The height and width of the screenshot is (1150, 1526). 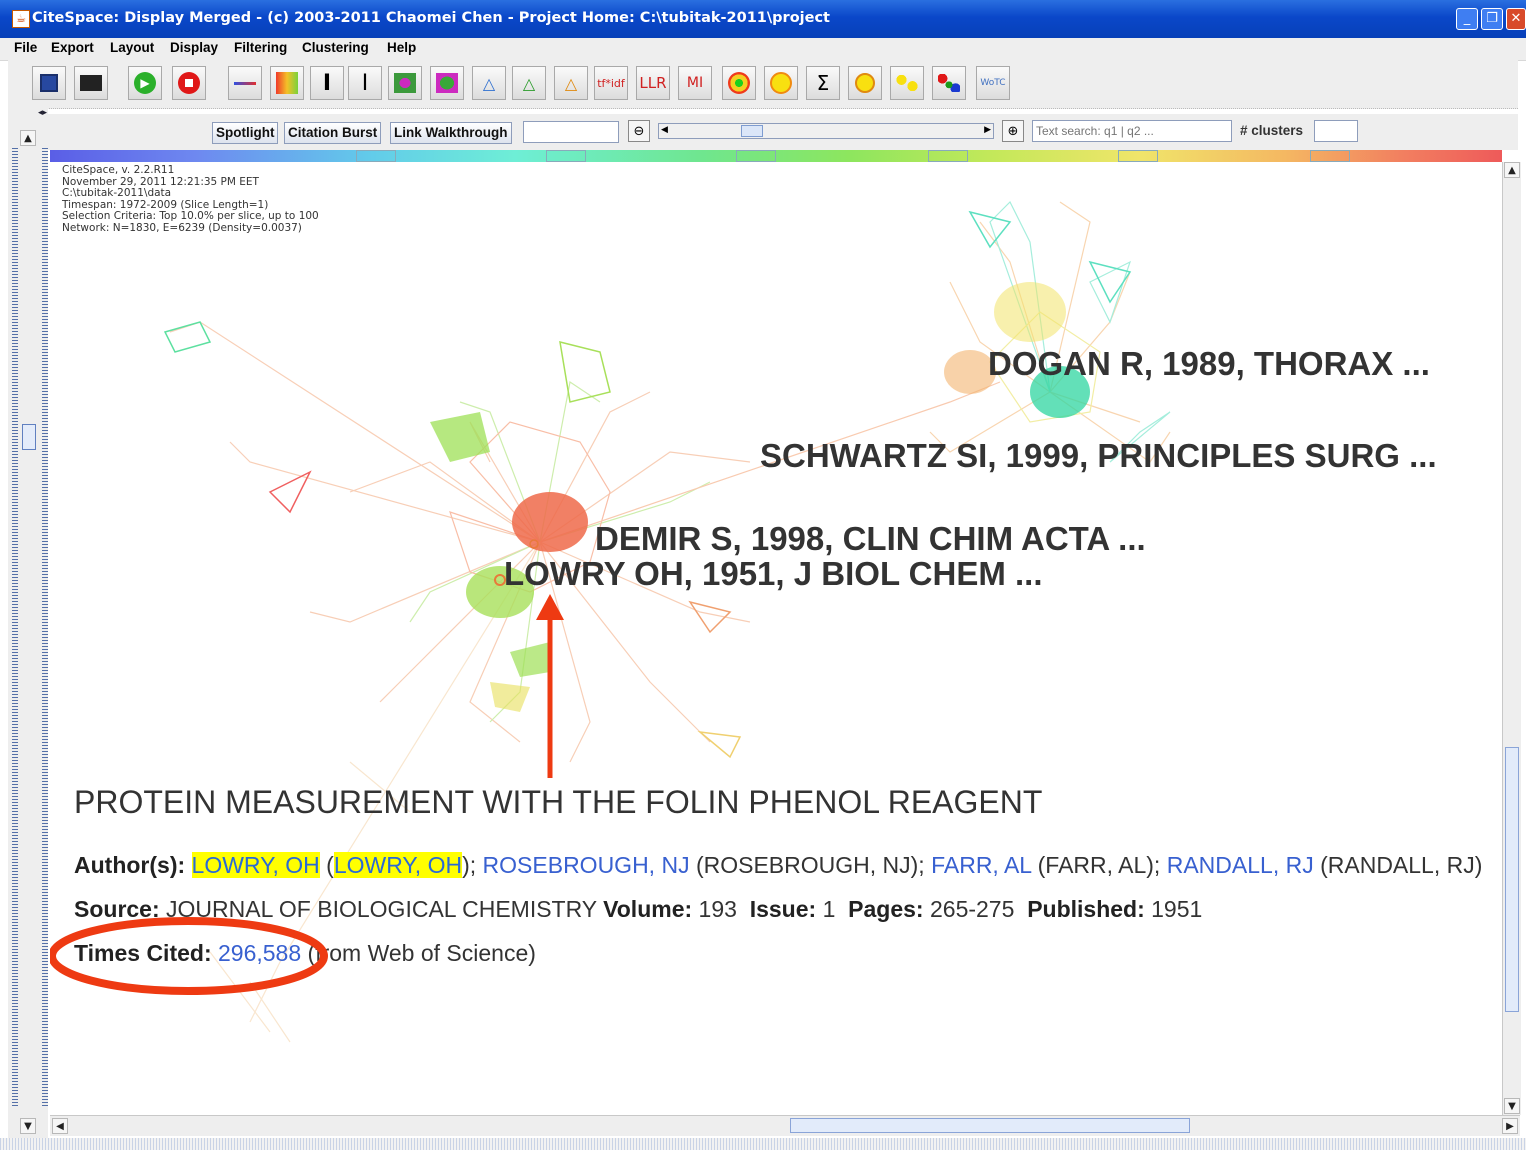 I want to click on zoom-in-button: ⊕, so click(x=1013, y=131).